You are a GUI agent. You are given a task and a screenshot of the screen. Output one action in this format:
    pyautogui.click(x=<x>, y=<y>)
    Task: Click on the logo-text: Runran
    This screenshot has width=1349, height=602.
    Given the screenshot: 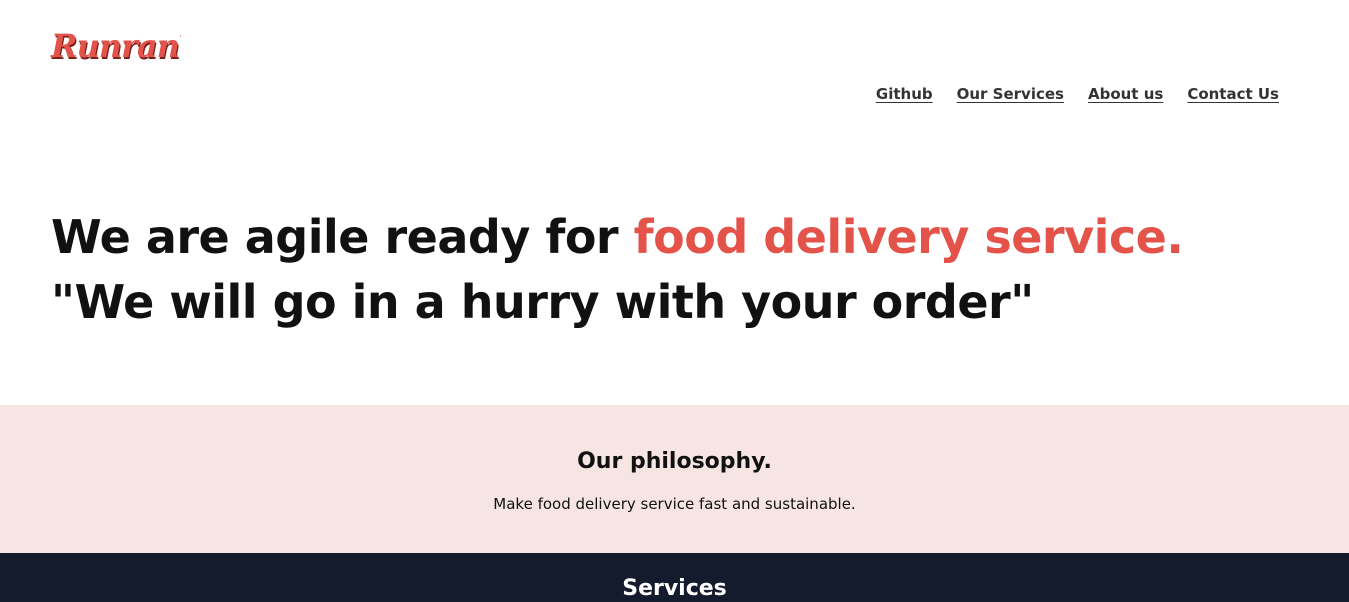 What is the action you would take?
    pyautogui.click(x=115, y=46)
    